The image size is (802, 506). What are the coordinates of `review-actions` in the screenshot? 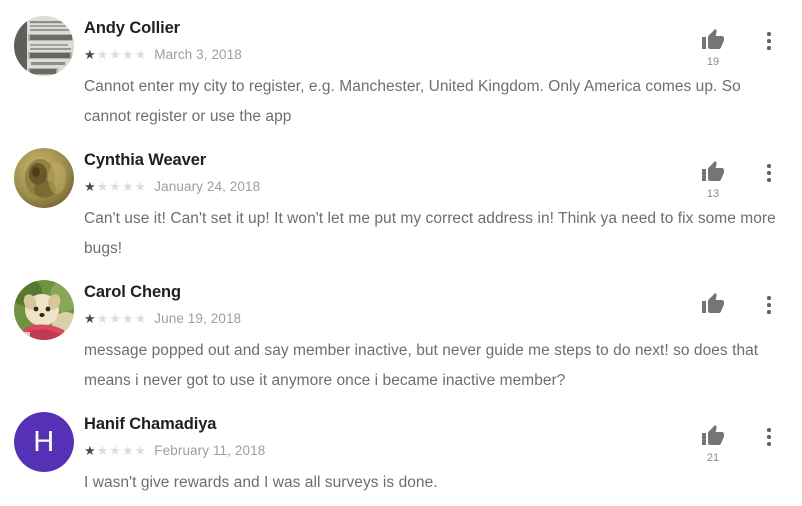 It's located at (739, 312).